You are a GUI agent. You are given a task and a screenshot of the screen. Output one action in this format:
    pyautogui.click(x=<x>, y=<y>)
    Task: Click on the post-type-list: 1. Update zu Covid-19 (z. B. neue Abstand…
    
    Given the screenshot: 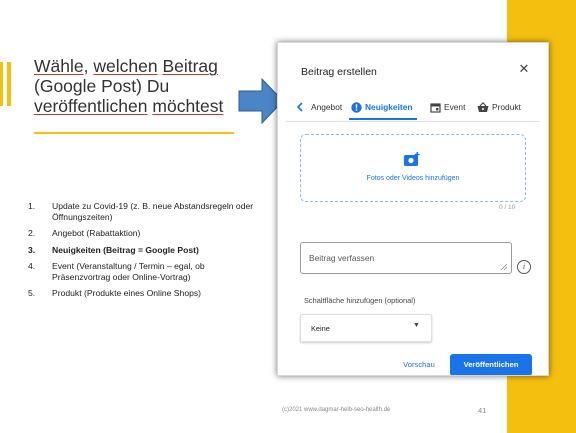 What is the action you would take?
    pyautogui.click(x=144, y=253)
    